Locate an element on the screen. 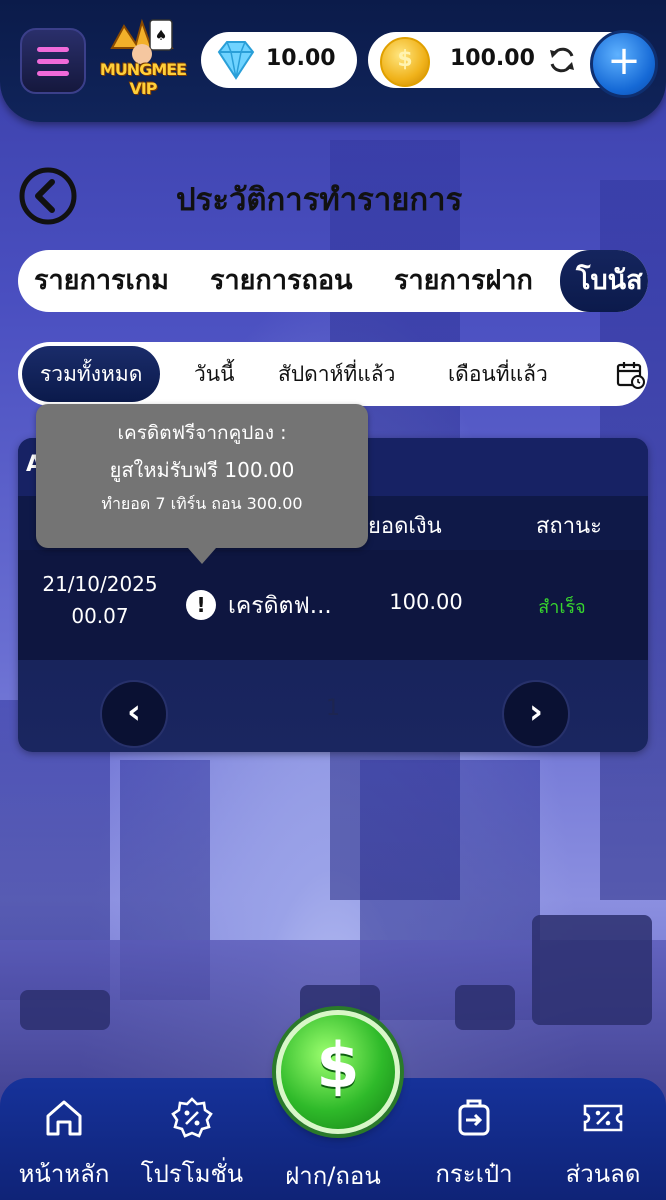 This screenshot has width=666, height=1200. row-time: 00.07 is located at coordinates (100, 616).